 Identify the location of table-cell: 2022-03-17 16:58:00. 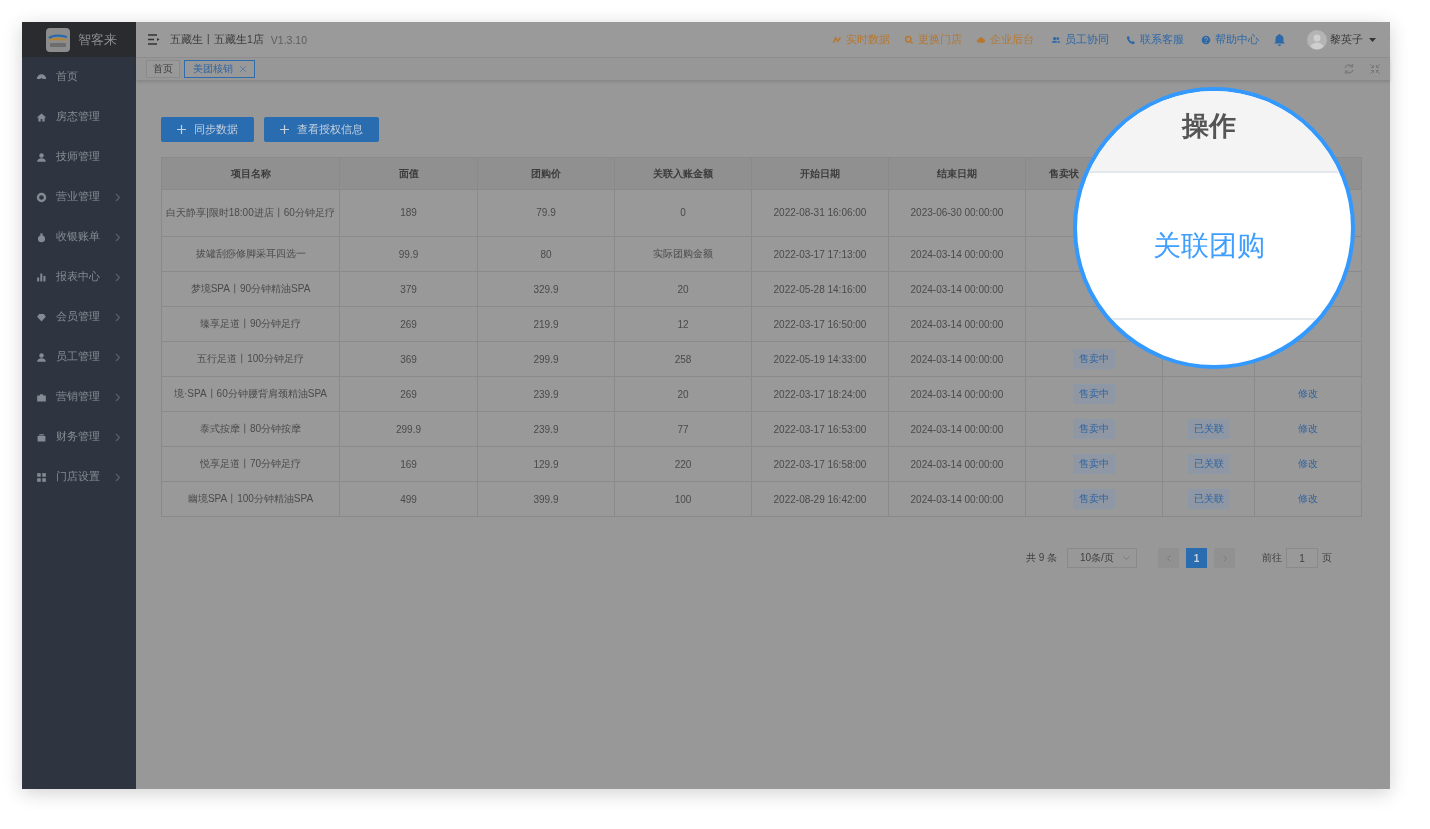
(820, 464).